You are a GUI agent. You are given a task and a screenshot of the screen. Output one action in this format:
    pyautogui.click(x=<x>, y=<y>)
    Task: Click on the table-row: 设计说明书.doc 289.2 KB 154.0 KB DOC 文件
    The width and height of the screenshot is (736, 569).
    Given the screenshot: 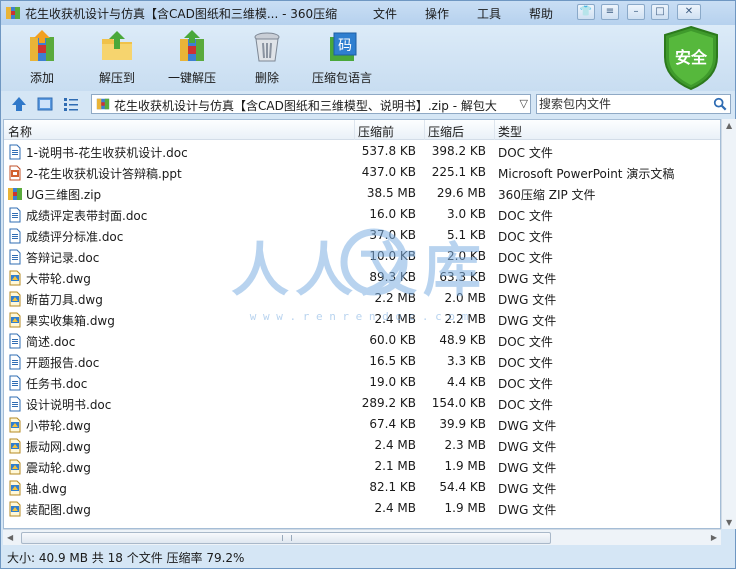 What is the action you would take?
    pyautogui.click(x=362, y=403)
    